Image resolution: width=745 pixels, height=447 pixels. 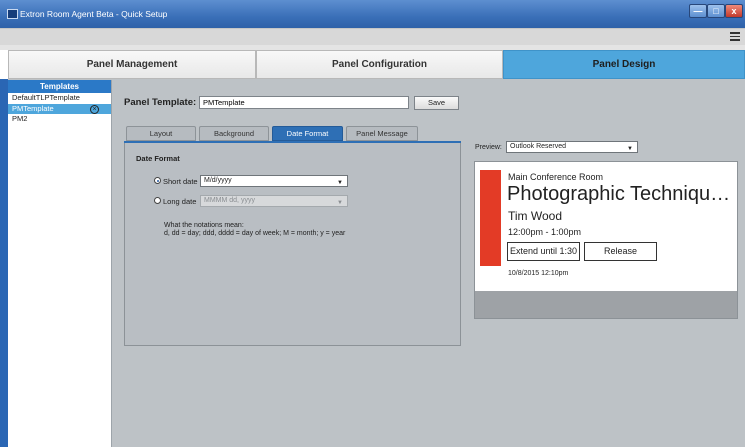 What do you see at coordinates (4, 263) in the screenshot?
I see `window-left-border` at bounding box center [4, 263].